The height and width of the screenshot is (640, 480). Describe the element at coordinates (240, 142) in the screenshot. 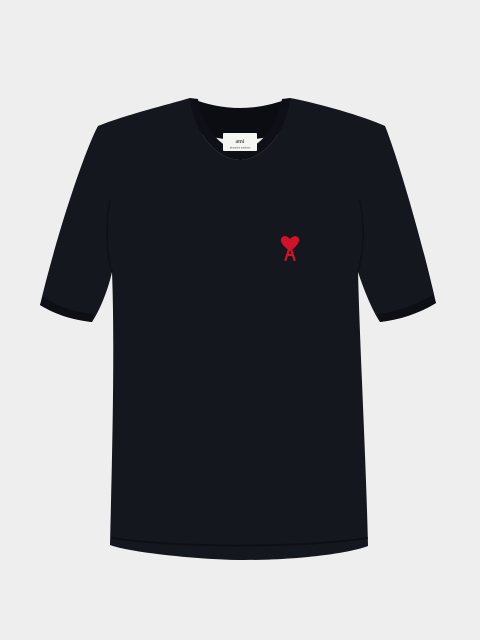

I see `label-brand-text: ami` at that location.